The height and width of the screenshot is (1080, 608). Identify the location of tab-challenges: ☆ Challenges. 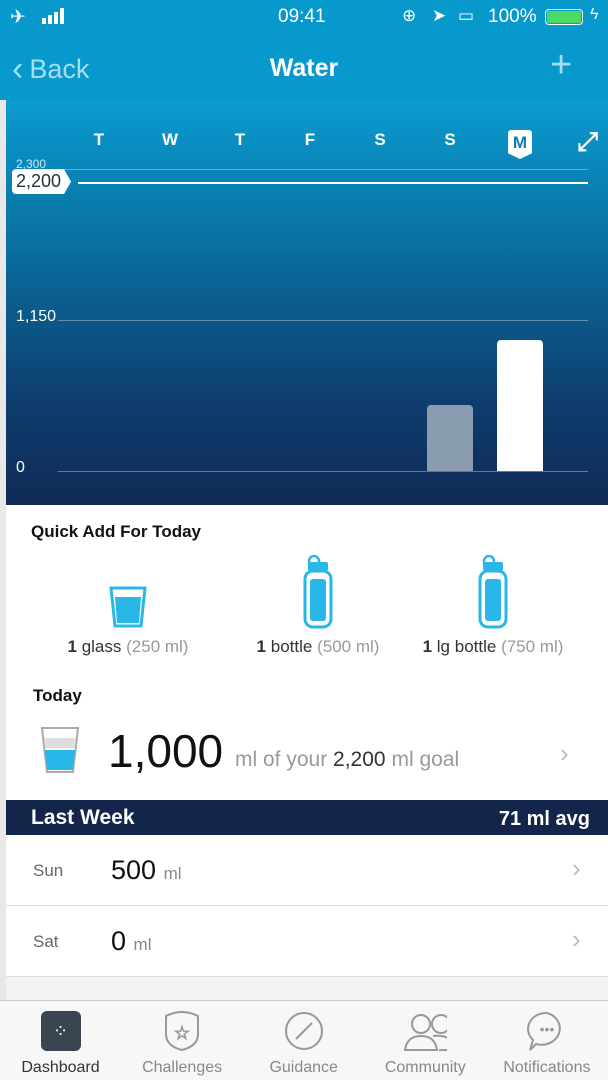
(182, 1043).